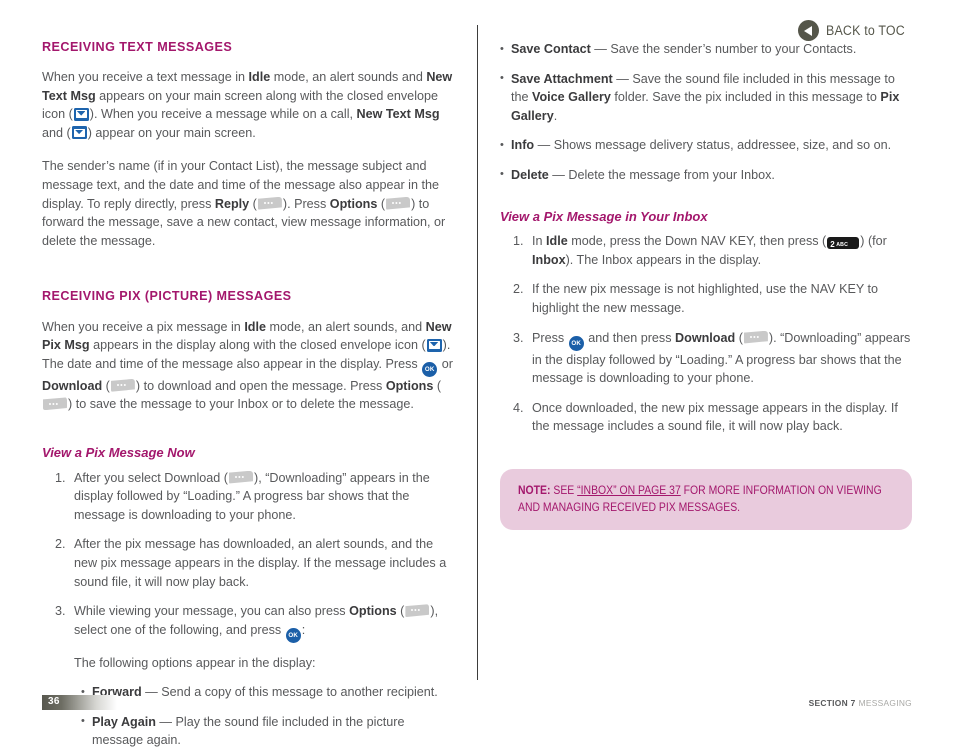 This screenshot has height=750, width=954. Describe the element at coordinates (143, 326) in the screenshot. I see `text-run: When you receive a pix message in` at that location.